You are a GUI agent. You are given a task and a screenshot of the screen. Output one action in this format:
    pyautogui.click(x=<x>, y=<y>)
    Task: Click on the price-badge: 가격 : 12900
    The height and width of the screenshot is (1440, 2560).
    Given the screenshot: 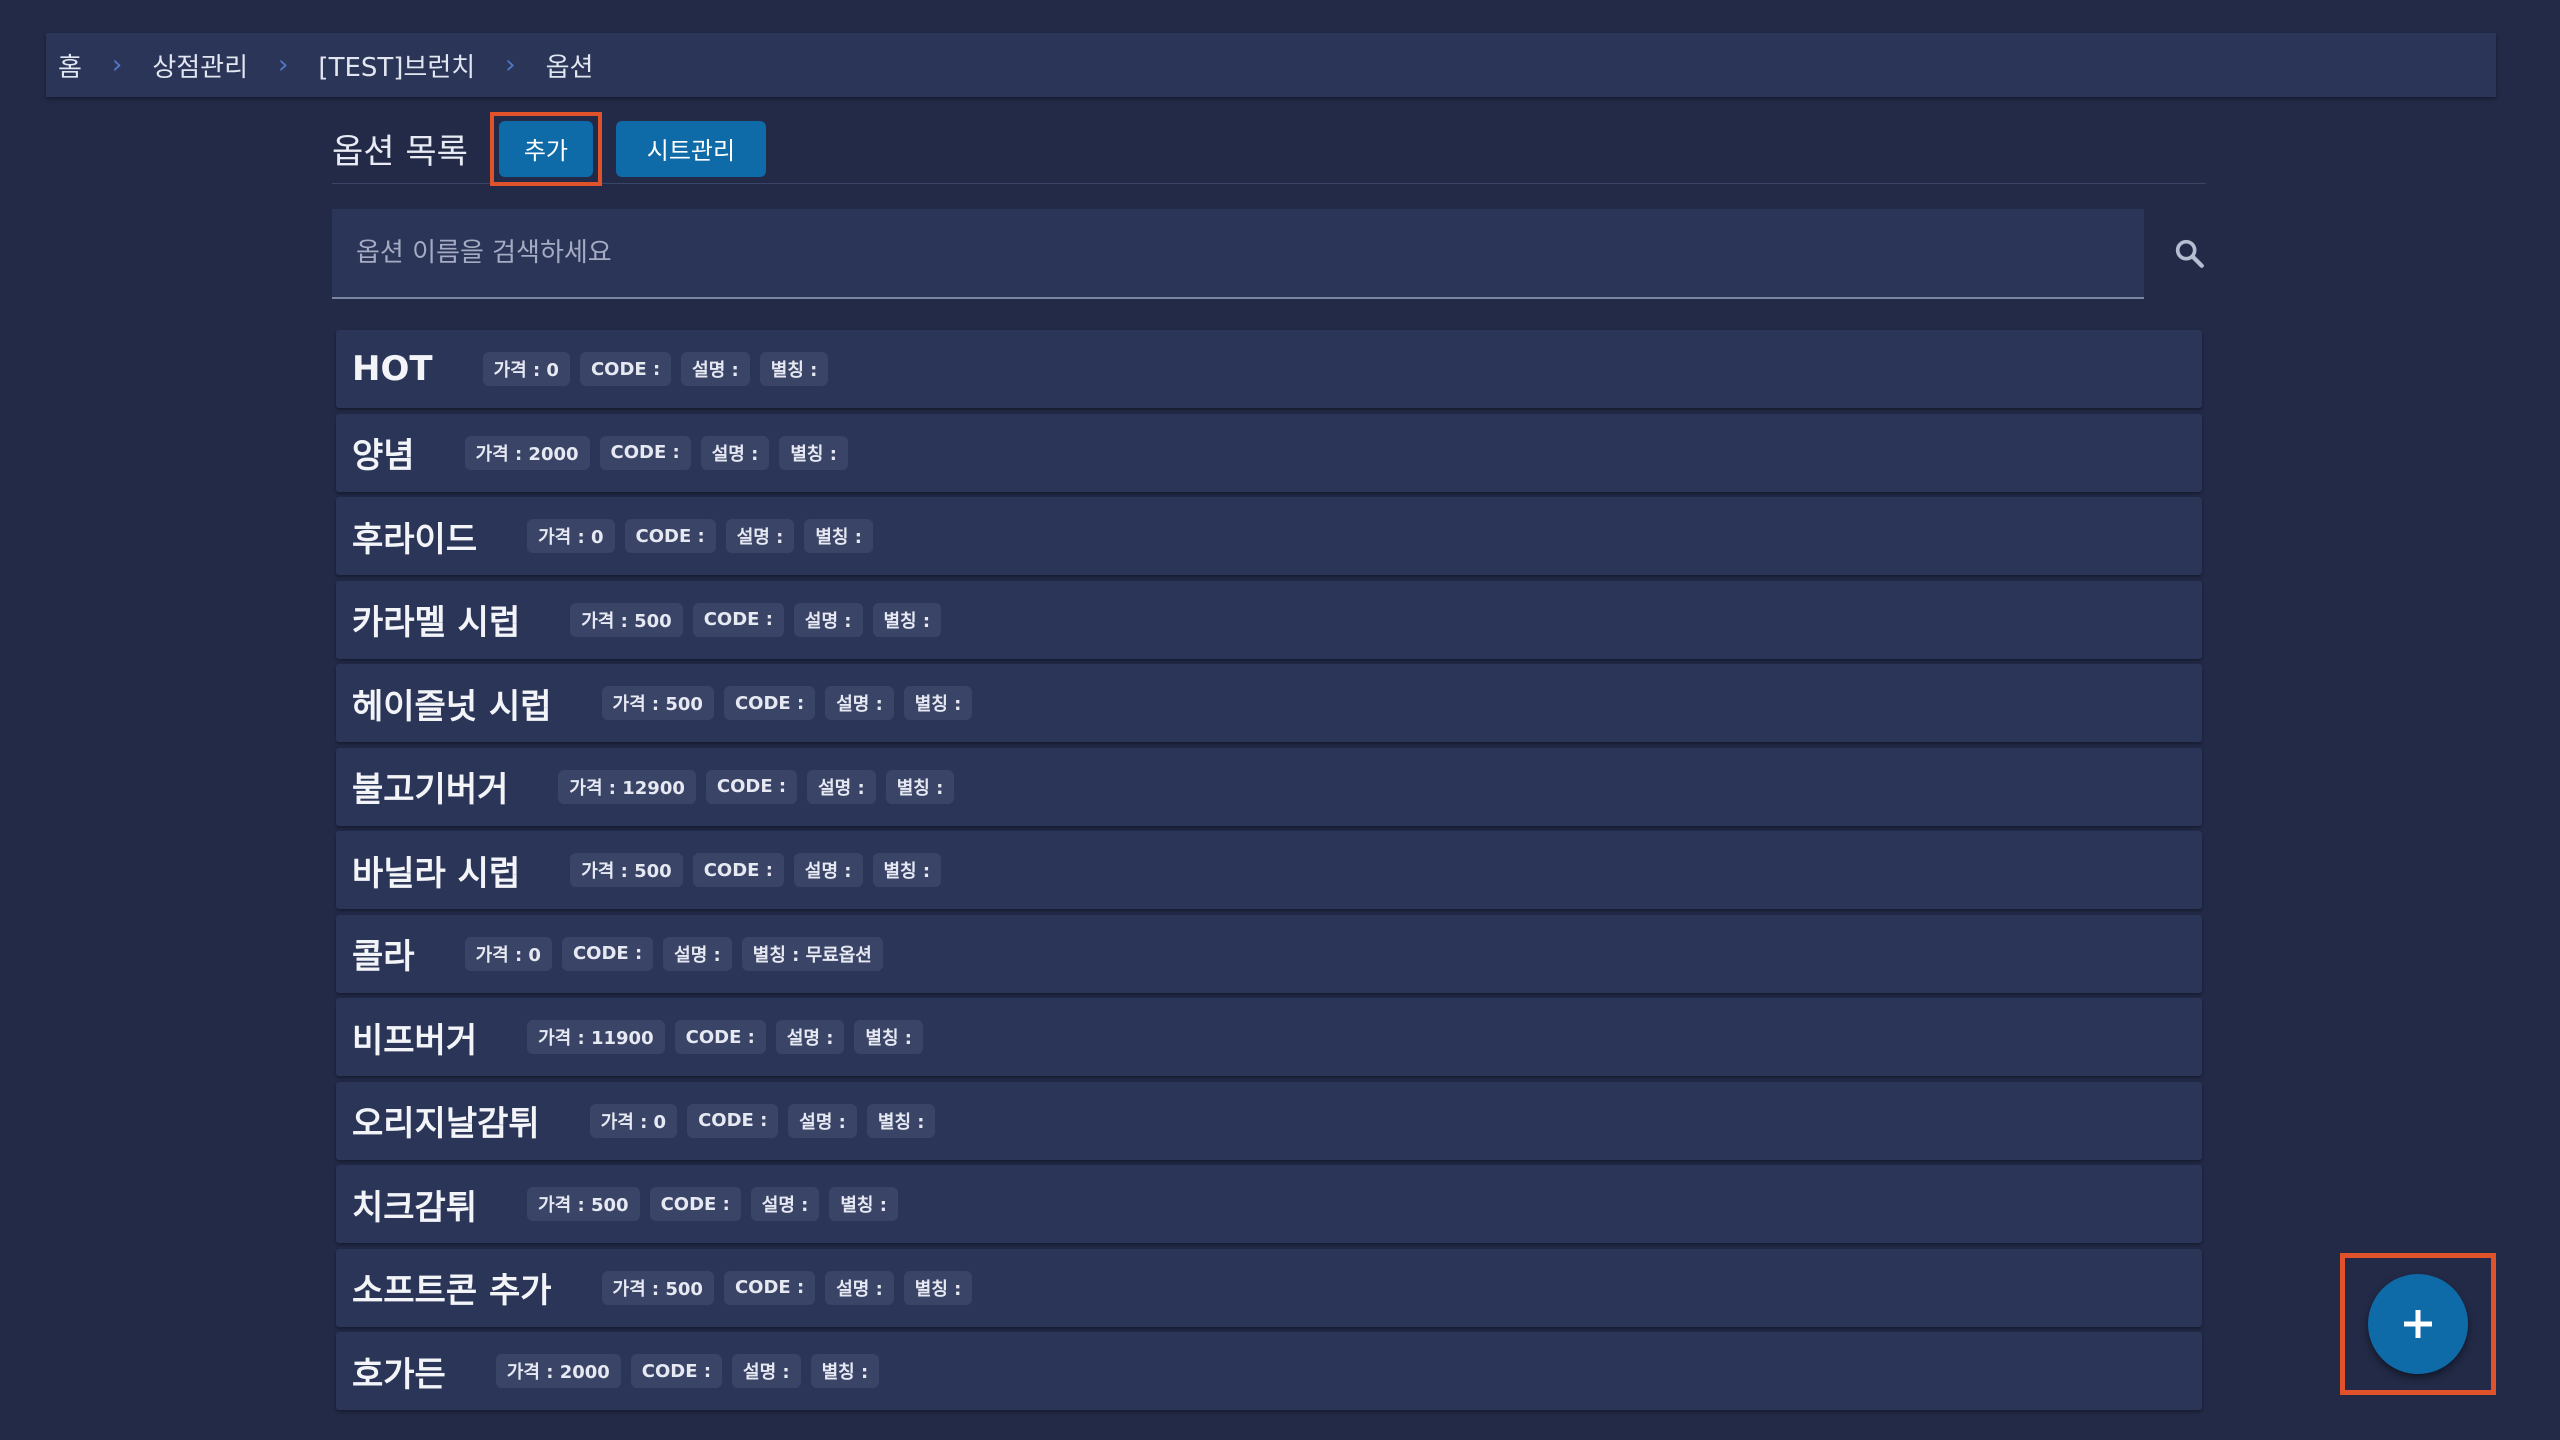 What is the action you would take?
    pyautogui.click(x=627, y=786)
    